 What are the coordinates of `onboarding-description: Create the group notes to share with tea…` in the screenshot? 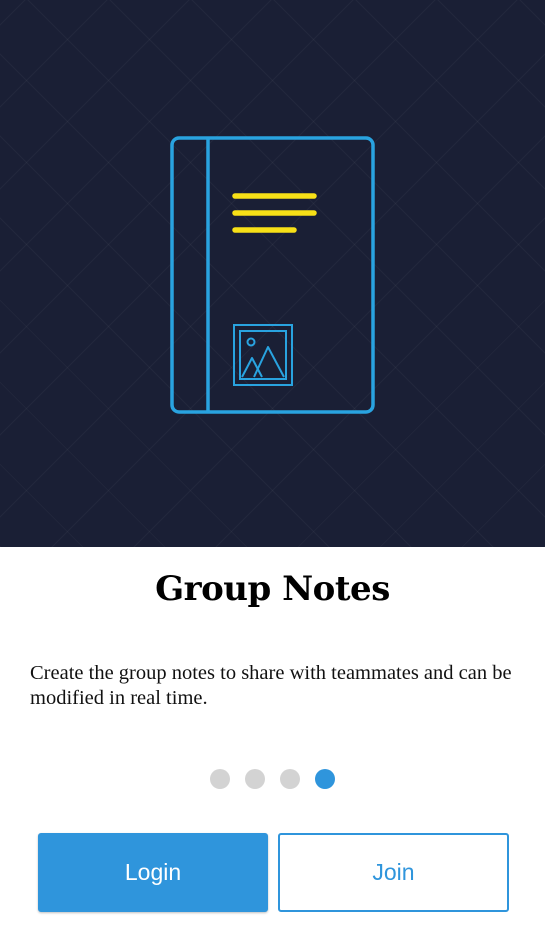 It's located at (271, 685).